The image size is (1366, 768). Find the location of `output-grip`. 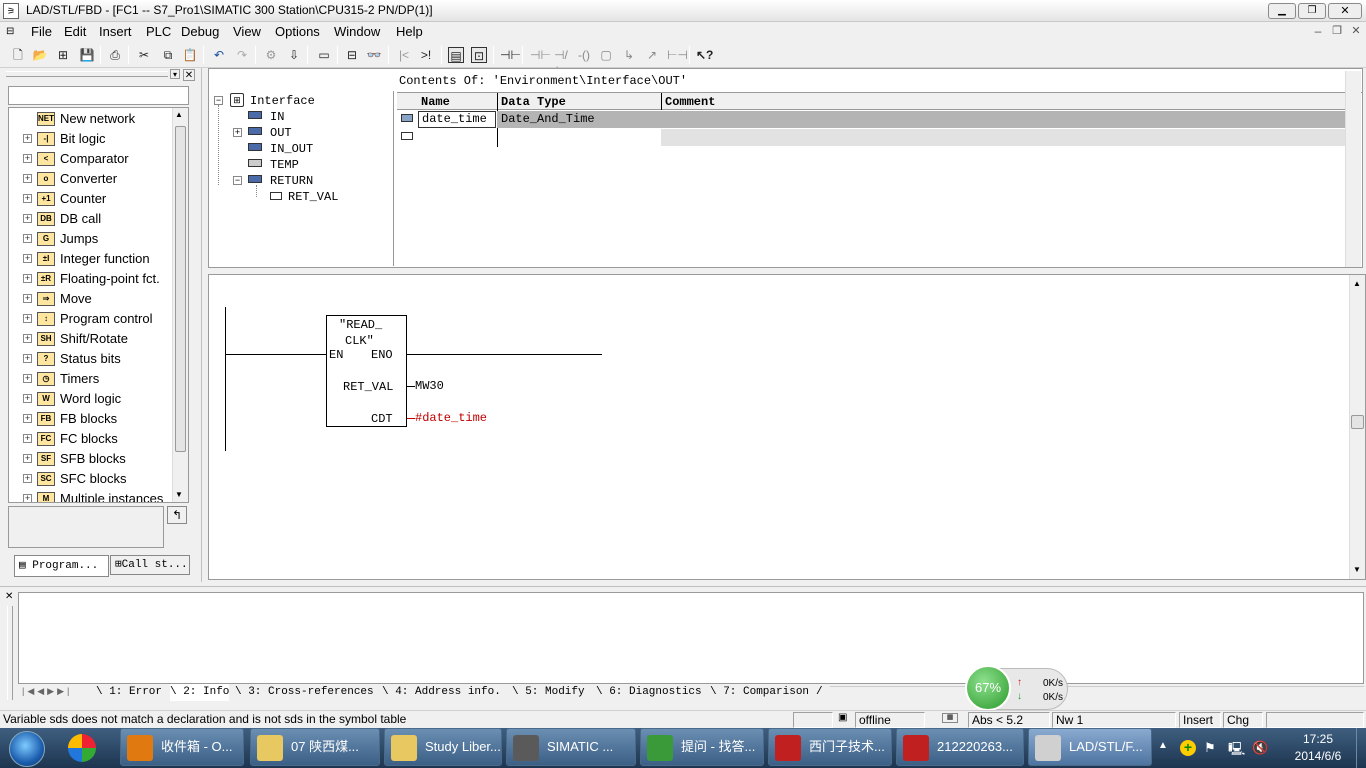

output-grip is located at coordinates (10, 653).